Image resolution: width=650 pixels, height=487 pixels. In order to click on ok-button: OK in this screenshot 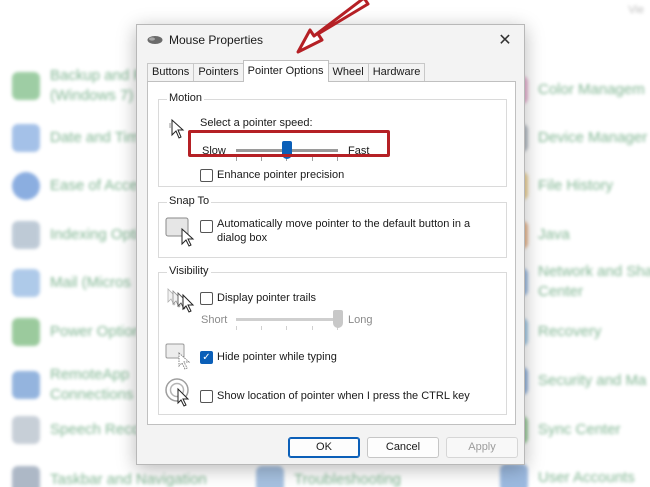, I will do `click(324, 447)`.